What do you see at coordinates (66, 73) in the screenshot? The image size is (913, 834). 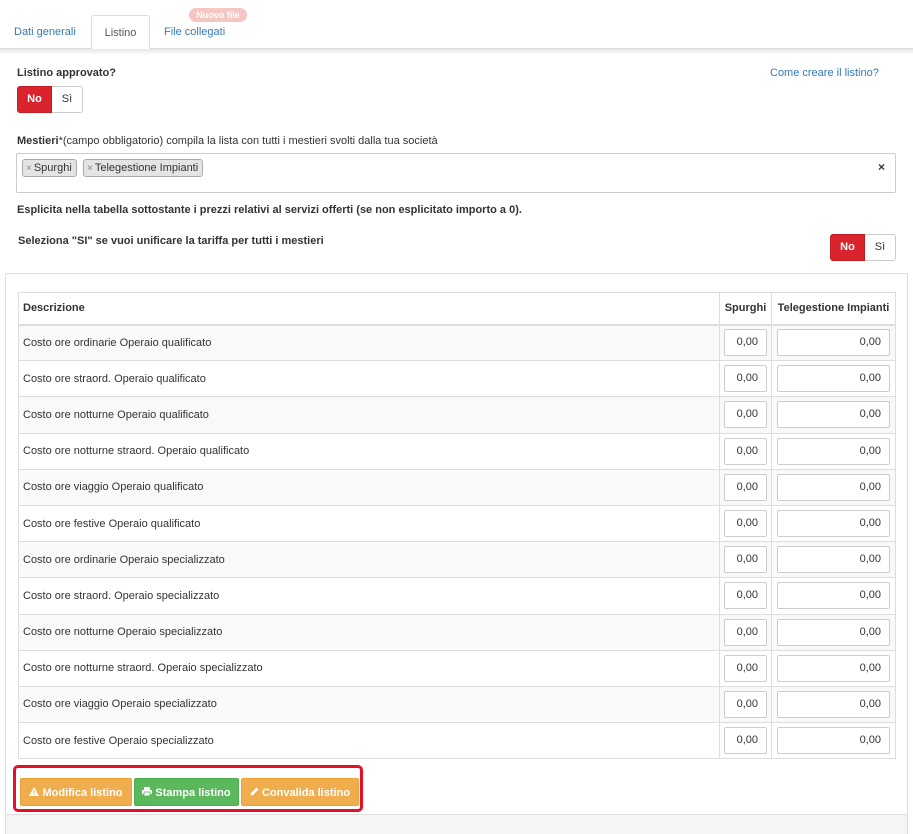 I see `listino-approvato-label: Listino approvato?` at bounding box center [66, 73].